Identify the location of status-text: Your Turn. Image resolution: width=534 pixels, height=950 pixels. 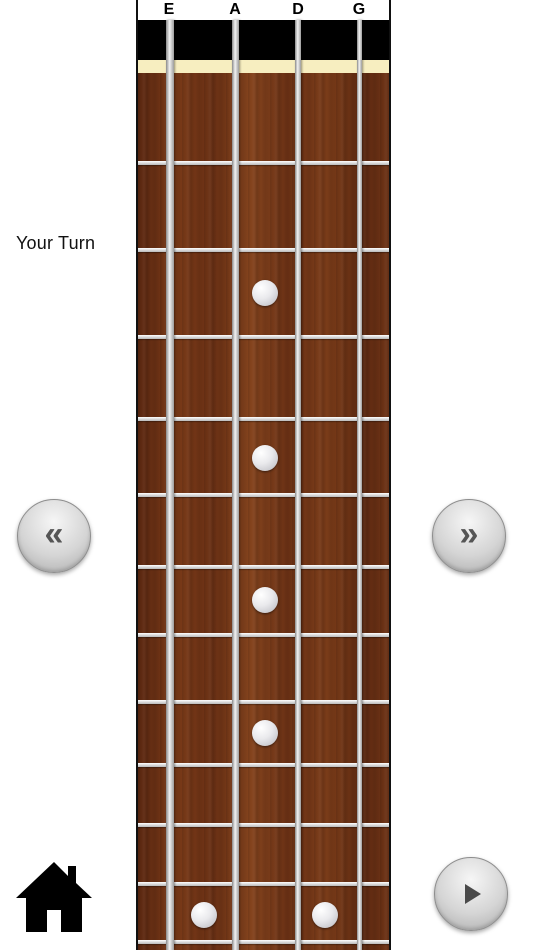
(56, 243).